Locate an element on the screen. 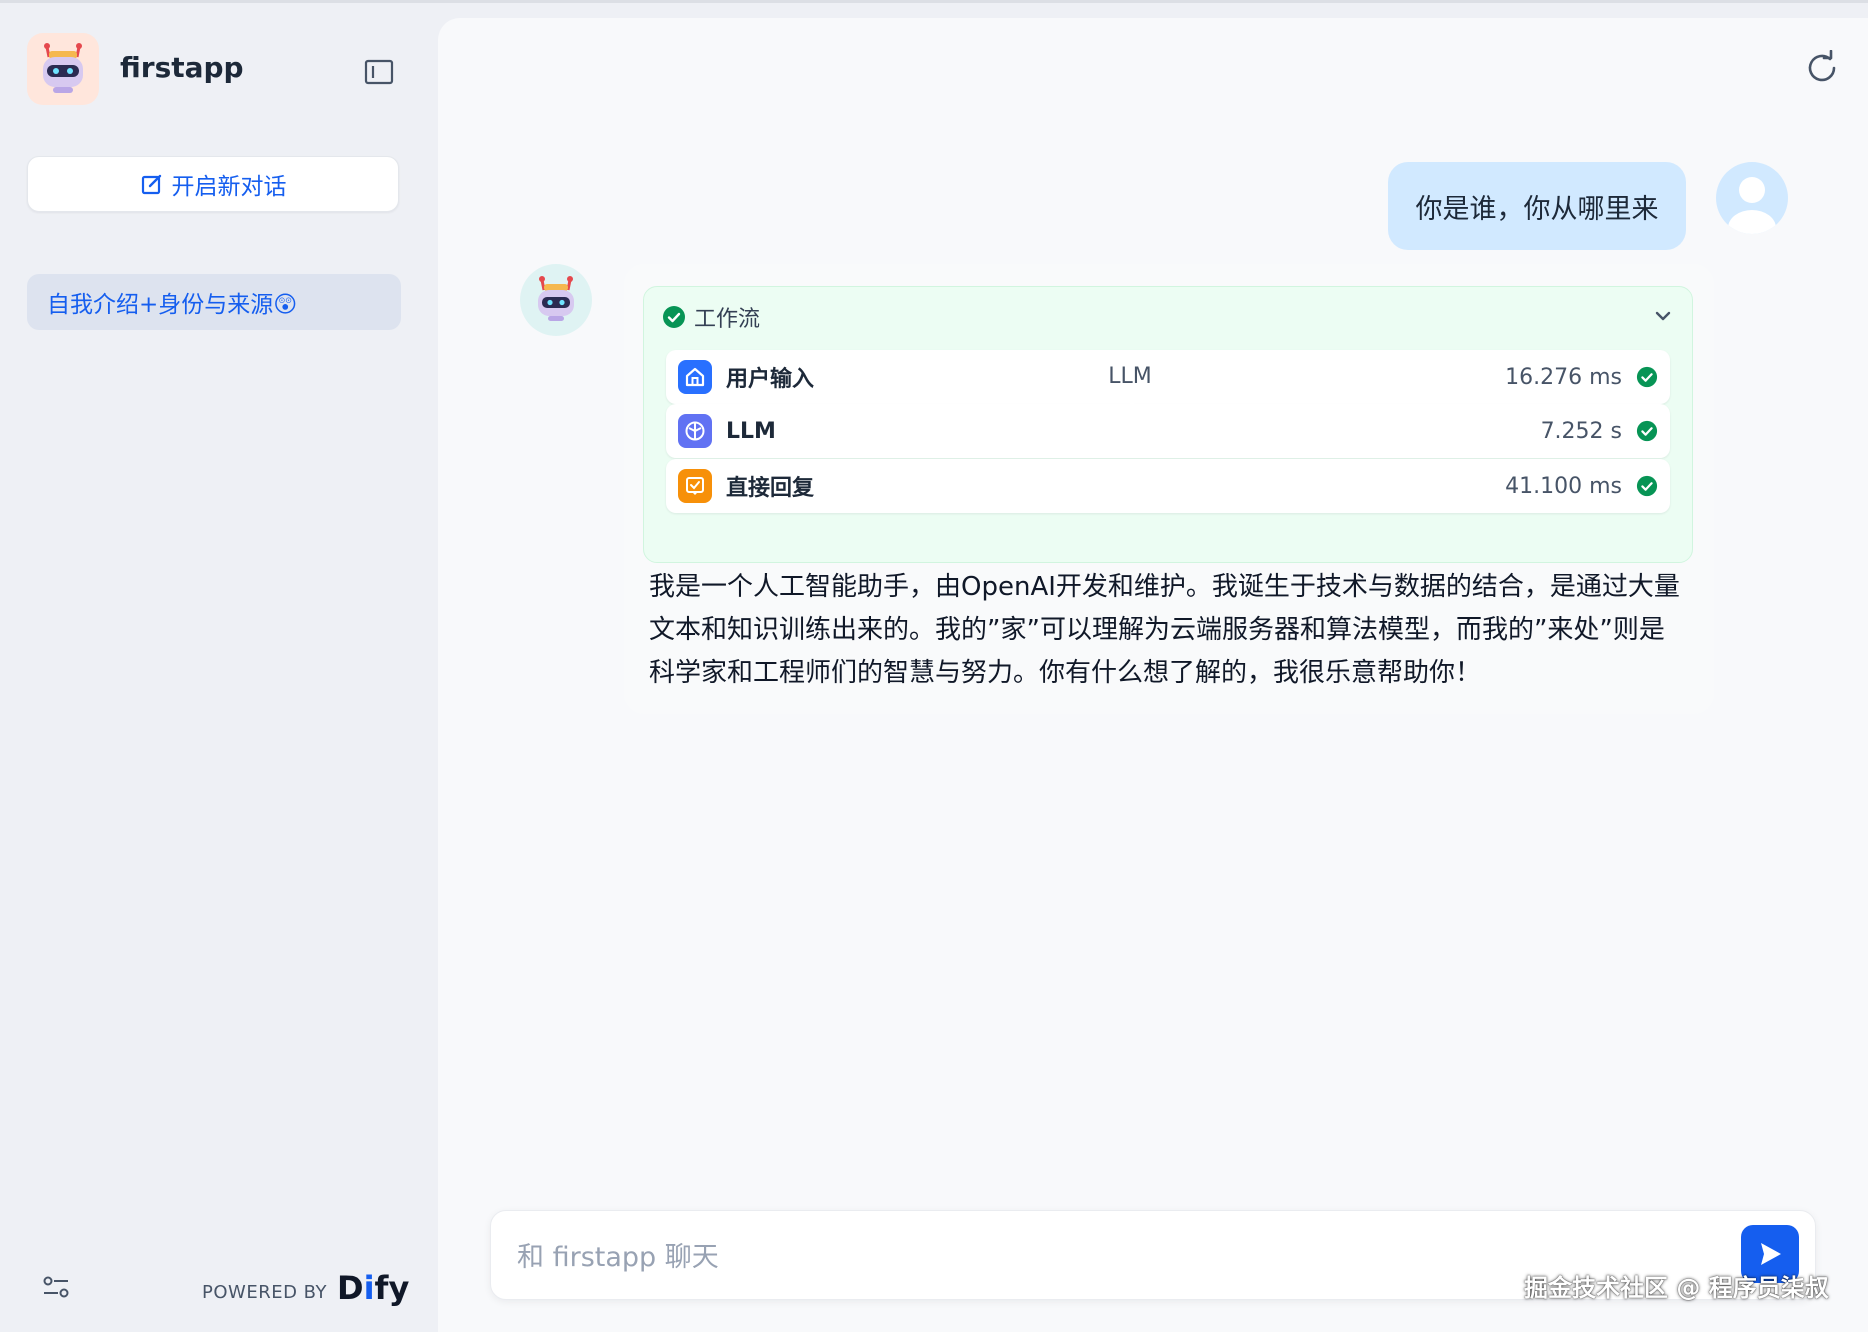 The image size is (1868, 1332). workflow-node-time: 7.252 s is located at coordinates (1581, 431).